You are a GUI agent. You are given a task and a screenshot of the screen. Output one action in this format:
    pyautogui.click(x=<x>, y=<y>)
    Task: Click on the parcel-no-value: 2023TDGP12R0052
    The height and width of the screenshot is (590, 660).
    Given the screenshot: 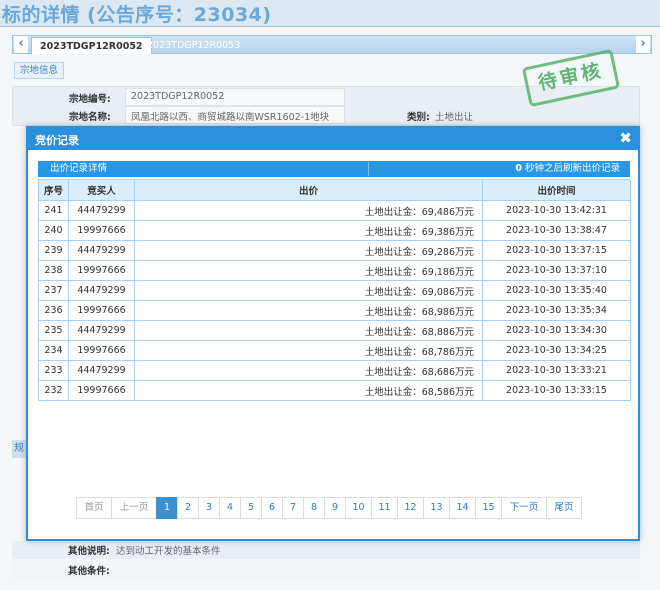 What is the action you would take?
    pyautogui.click(x=178, y=96)
    